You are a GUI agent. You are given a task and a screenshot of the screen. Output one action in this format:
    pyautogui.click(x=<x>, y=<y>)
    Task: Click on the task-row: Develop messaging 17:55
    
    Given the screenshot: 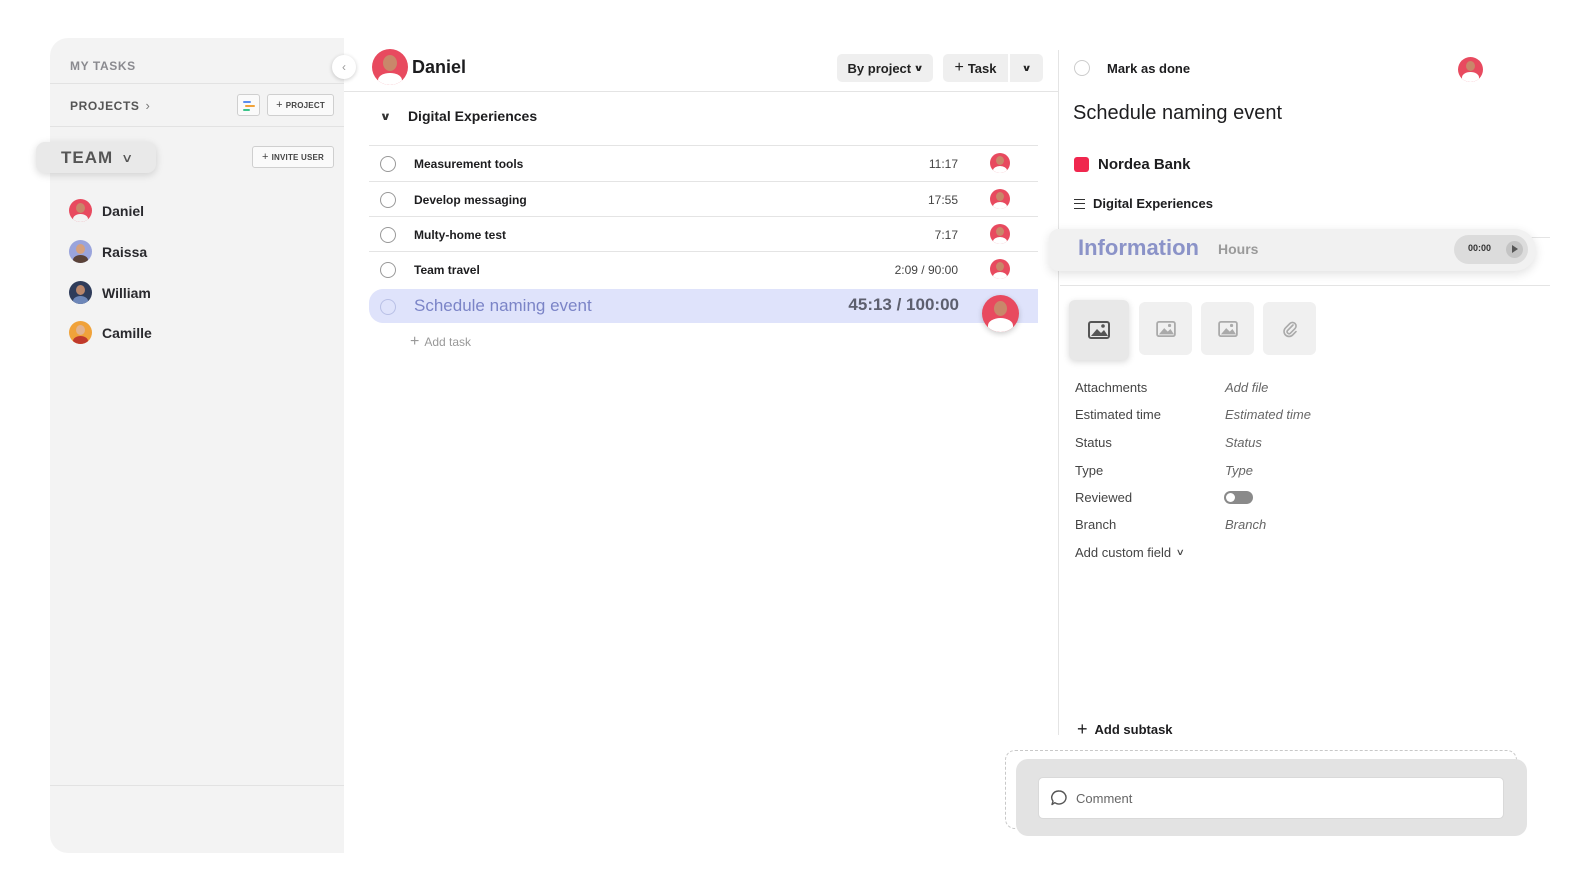 What is the action you would take?
    pyautogui.click(x=703, y=198)
    